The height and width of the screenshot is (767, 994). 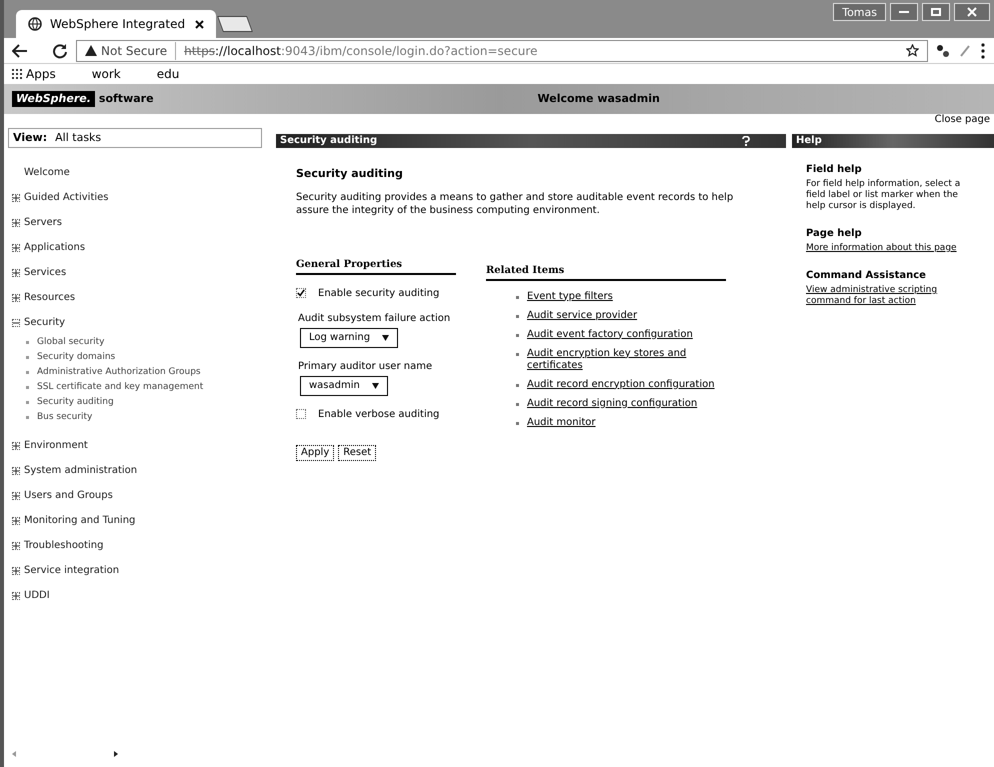 What do you see at coordinates (962, 120) in the screenshot?
I see `close-page-link: Close page` at bounding box center [962, 120].